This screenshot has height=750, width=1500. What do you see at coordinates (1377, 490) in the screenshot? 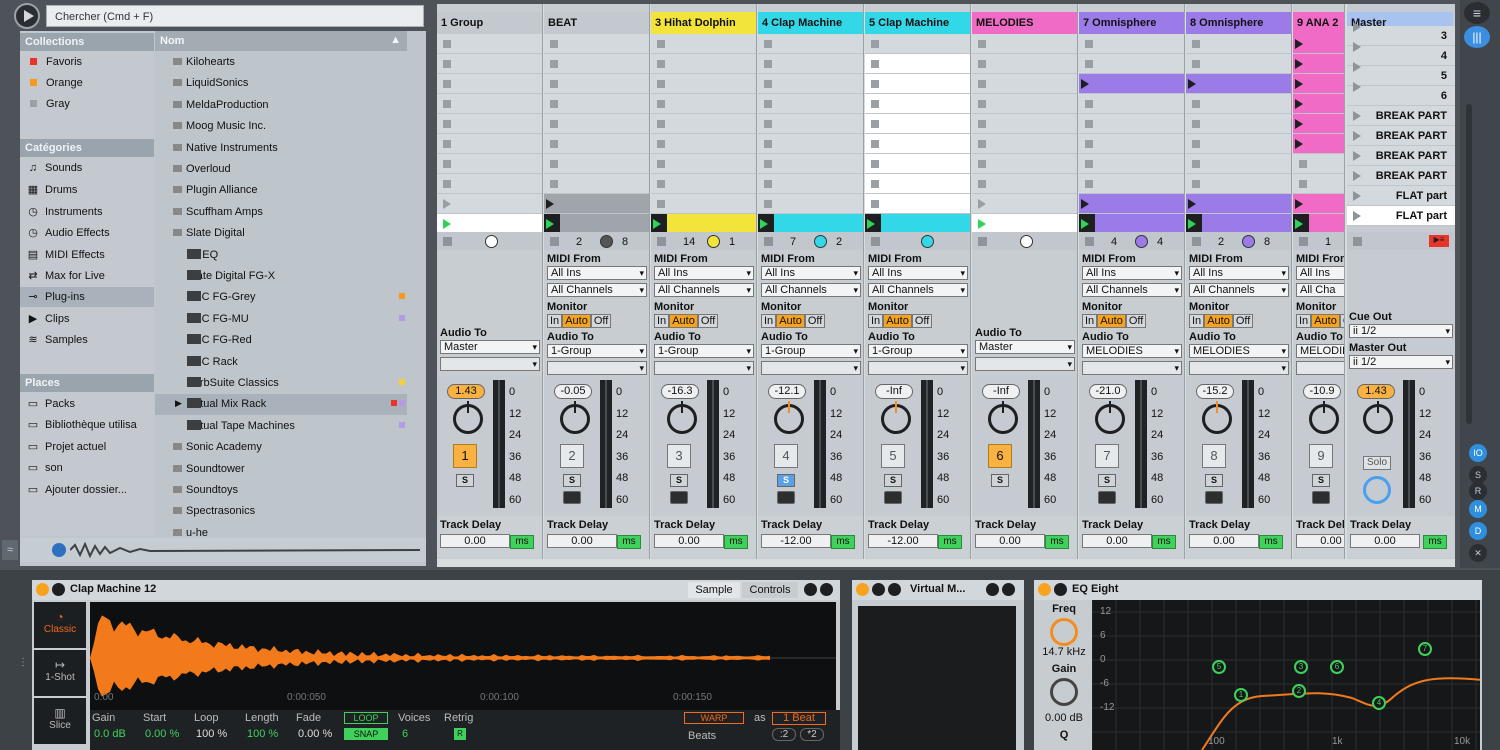
I see `cue-volume-knob` at bounding box center [1377, 490].